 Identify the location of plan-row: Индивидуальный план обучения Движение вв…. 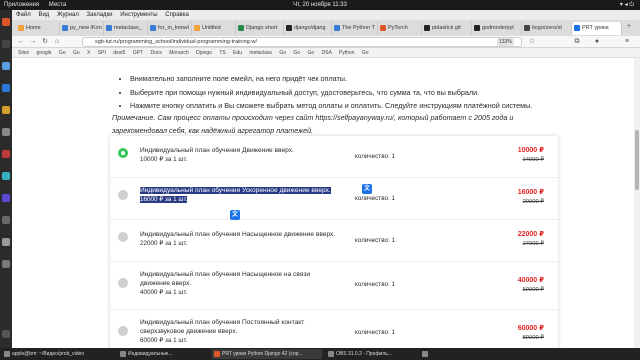
(334, 157).